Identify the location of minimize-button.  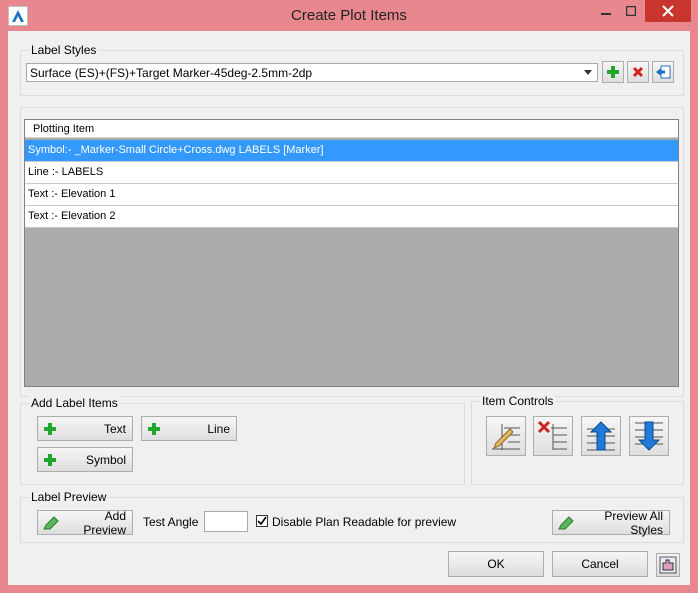
(606, 11).